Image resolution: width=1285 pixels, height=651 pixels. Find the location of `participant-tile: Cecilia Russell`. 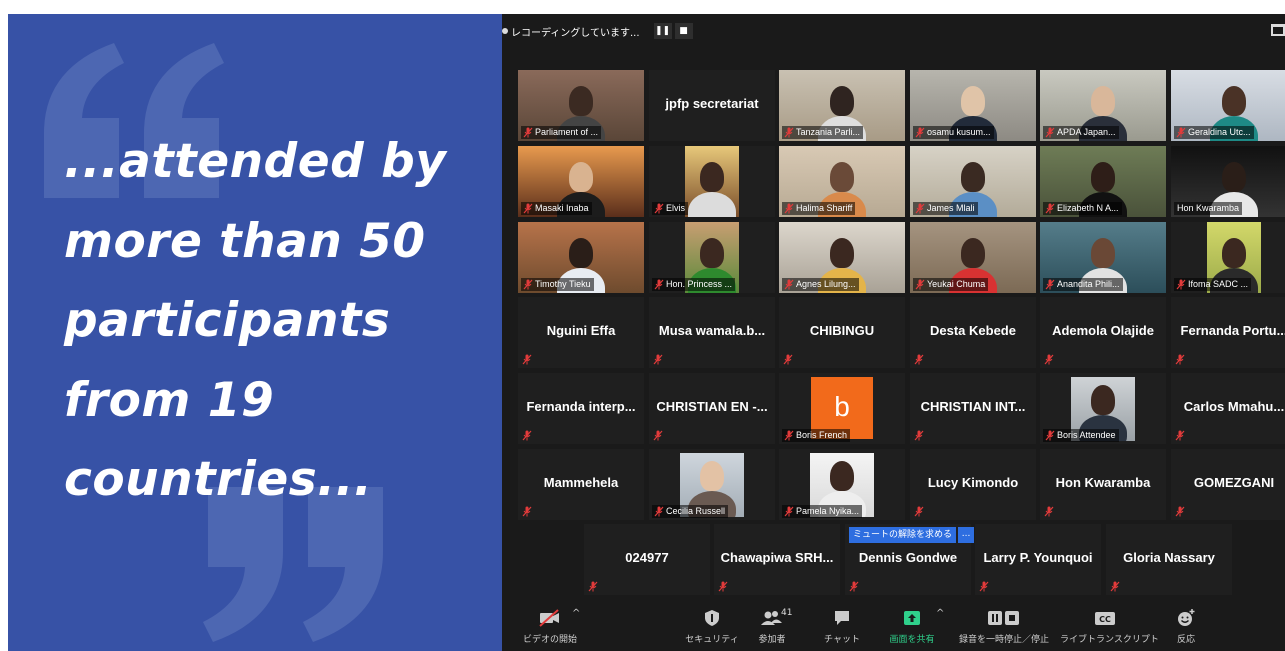

participant-tile: Cecilia Russell is located at coordinates (712, 484).